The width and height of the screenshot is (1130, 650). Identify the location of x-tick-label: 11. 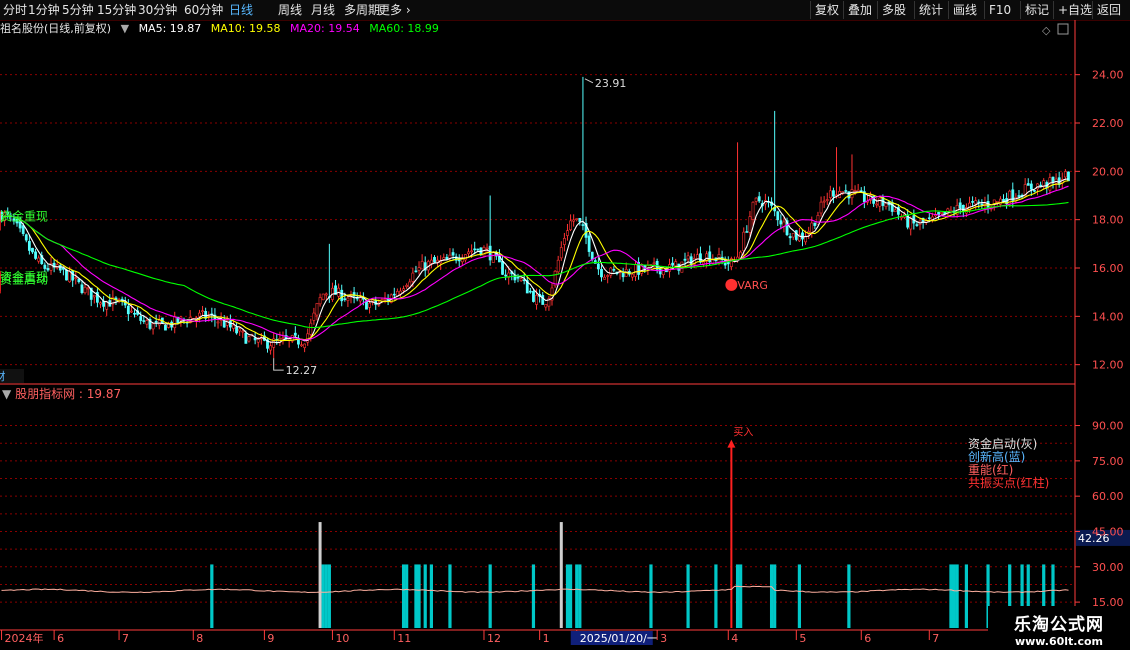
(404, 638).